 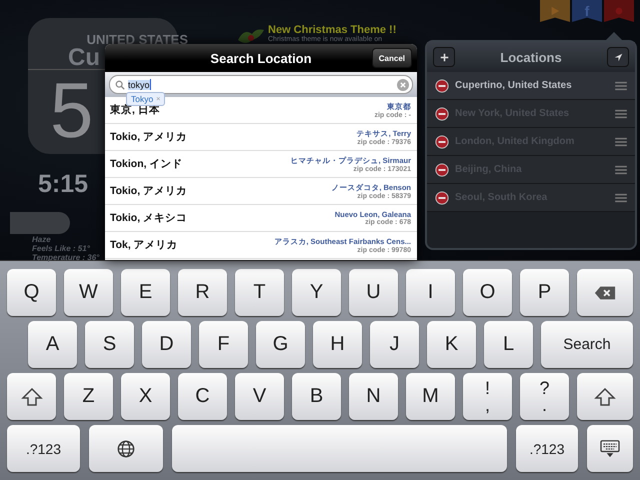 I want to click on result-name: Tok, アメリカ, so click(x=144, y=245).